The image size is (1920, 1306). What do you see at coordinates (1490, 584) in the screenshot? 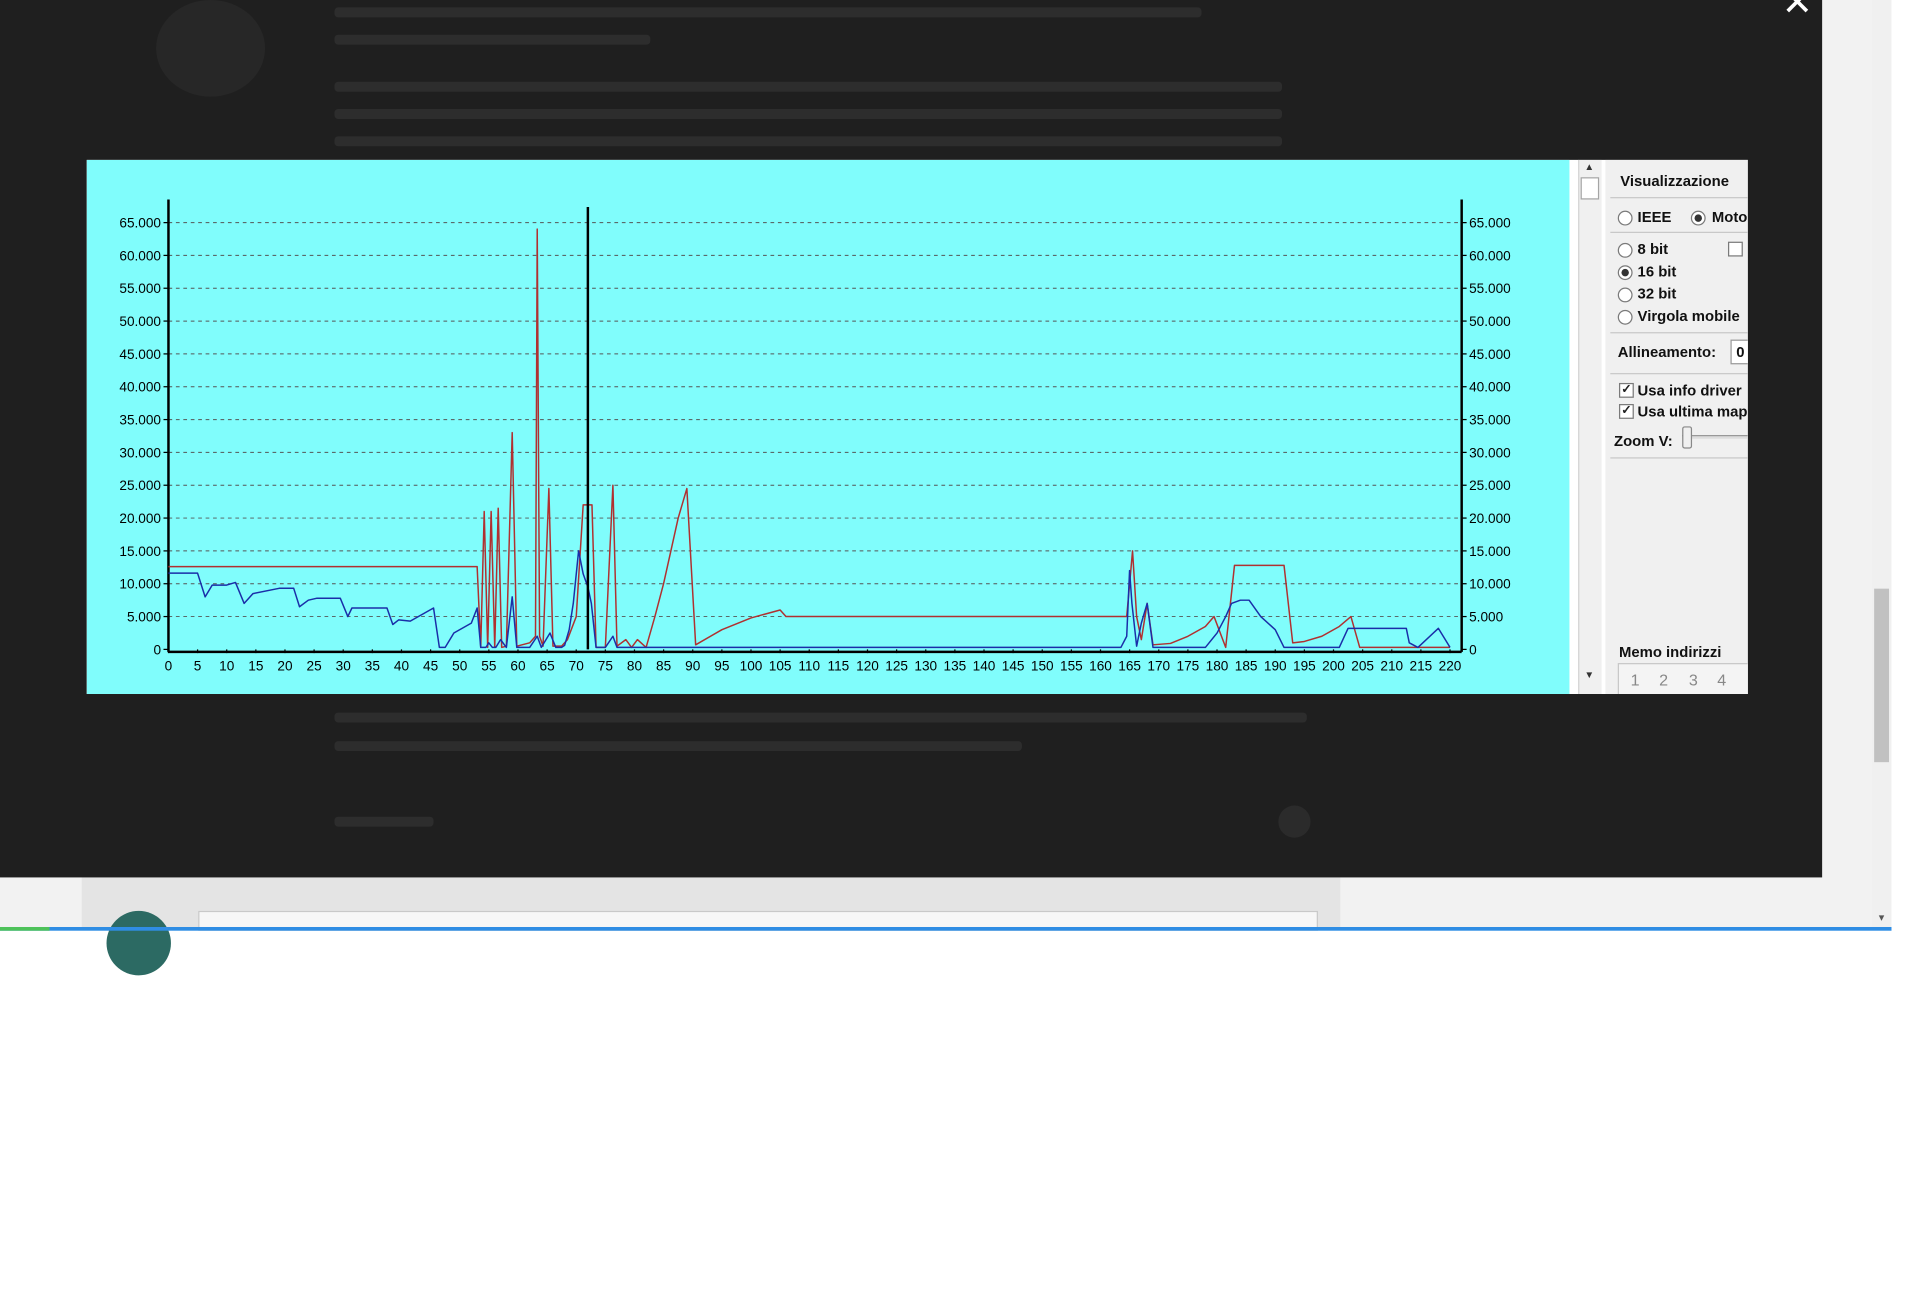
I see `y-tick-label-right: 10.000` at bounding box center [1490, 584].